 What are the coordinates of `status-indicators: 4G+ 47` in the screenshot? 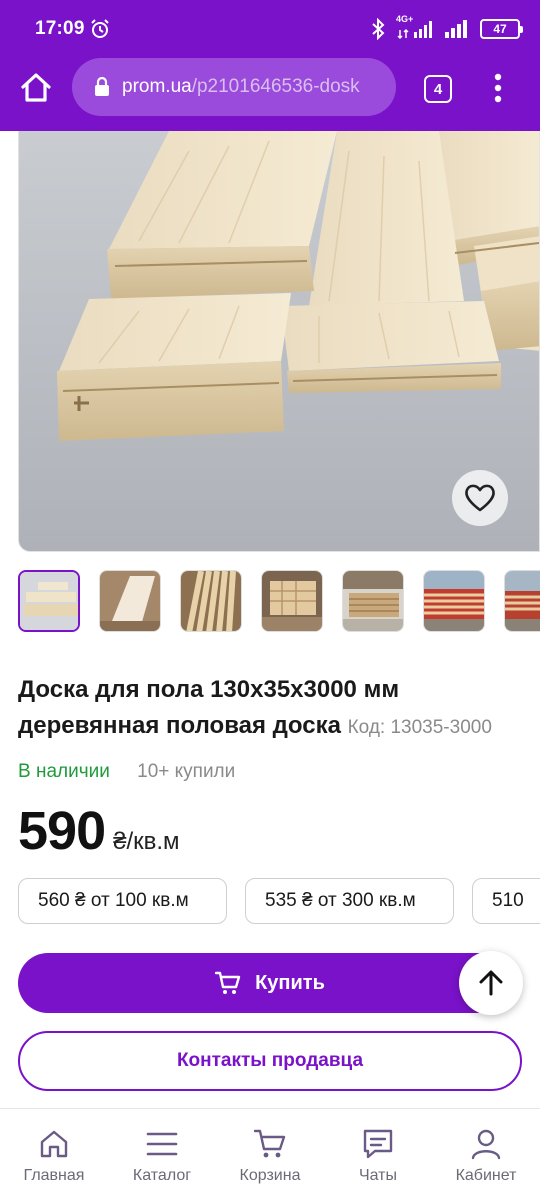 It's located at (446, 27).